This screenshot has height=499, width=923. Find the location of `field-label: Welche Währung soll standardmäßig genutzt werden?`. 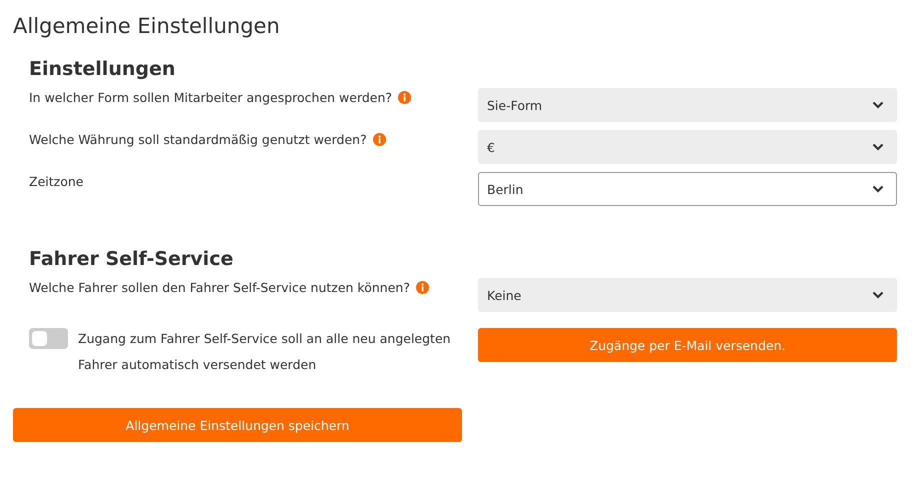

field-label: Welche Währung soll standardmäßig genutzt werden? is located at coordinates (198, 139).